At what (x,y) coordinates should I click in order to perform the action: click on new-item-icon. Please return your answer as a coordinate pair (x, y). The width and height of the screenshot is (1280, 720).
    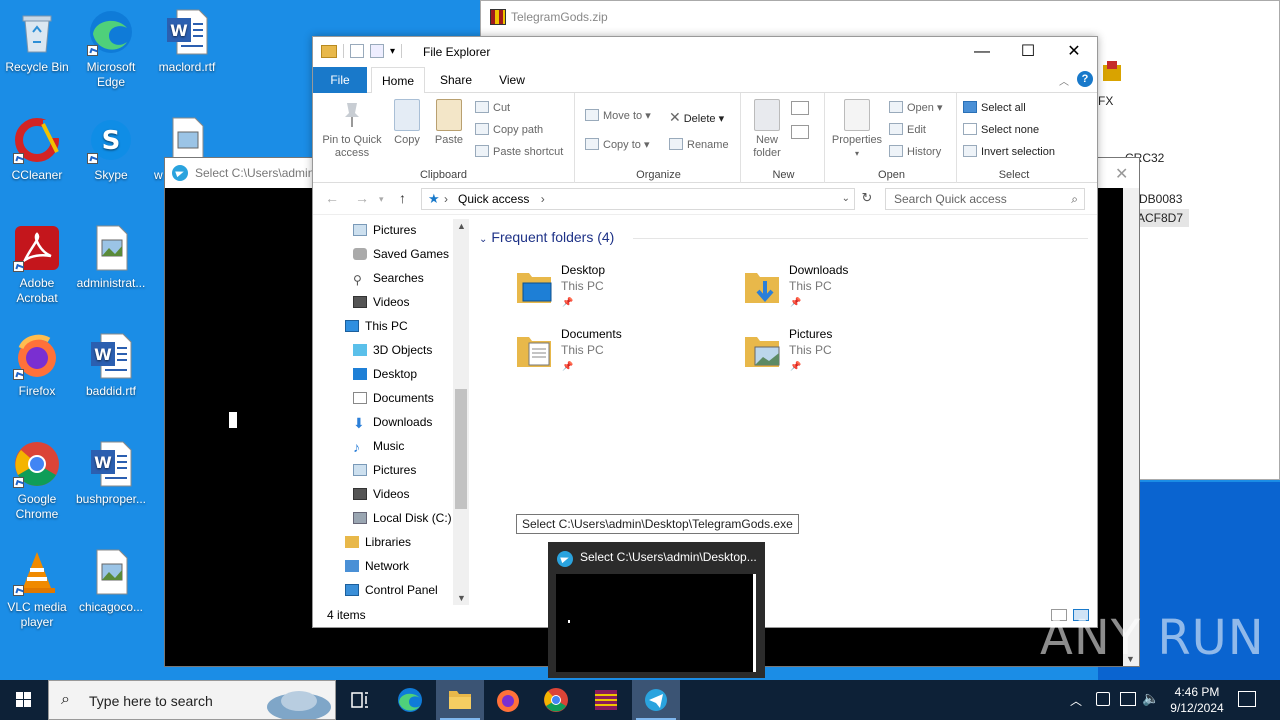
    Looking at the image, I should click on (800, 108).